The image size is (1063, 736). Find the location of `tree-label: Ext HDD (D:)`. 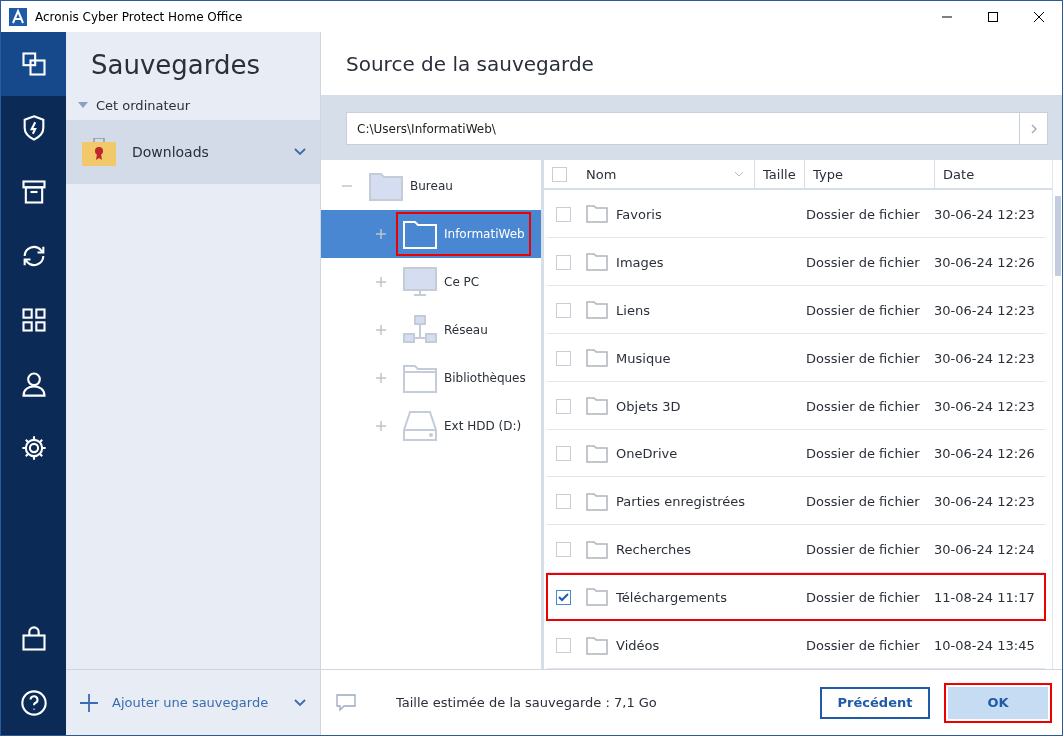

tree-label: Ext HDD (D:) is located at coordinates (483, 426).